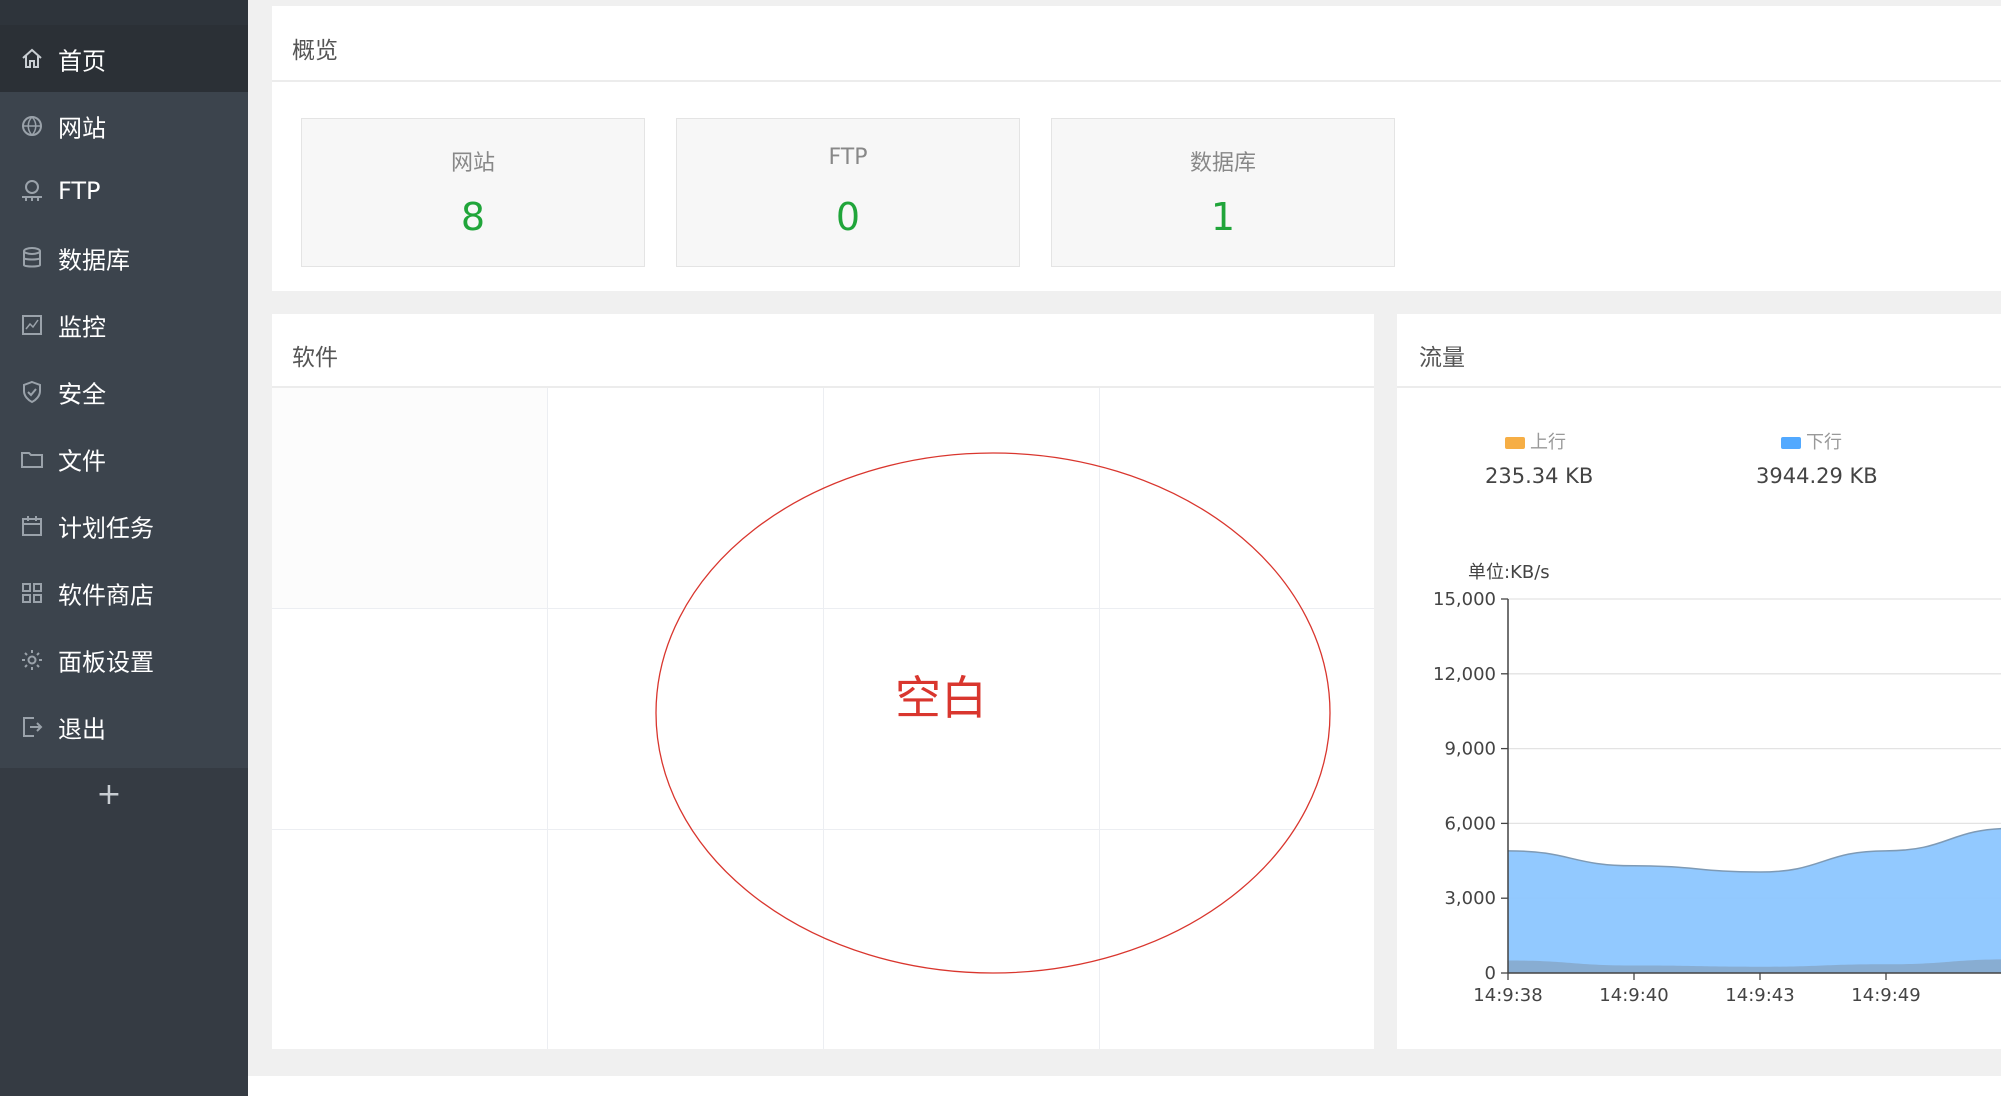 The image size is (2001, 1096). Describe the element at coordinates (473, 217) in the screenshot. I see `stat-value: 8` at that location.